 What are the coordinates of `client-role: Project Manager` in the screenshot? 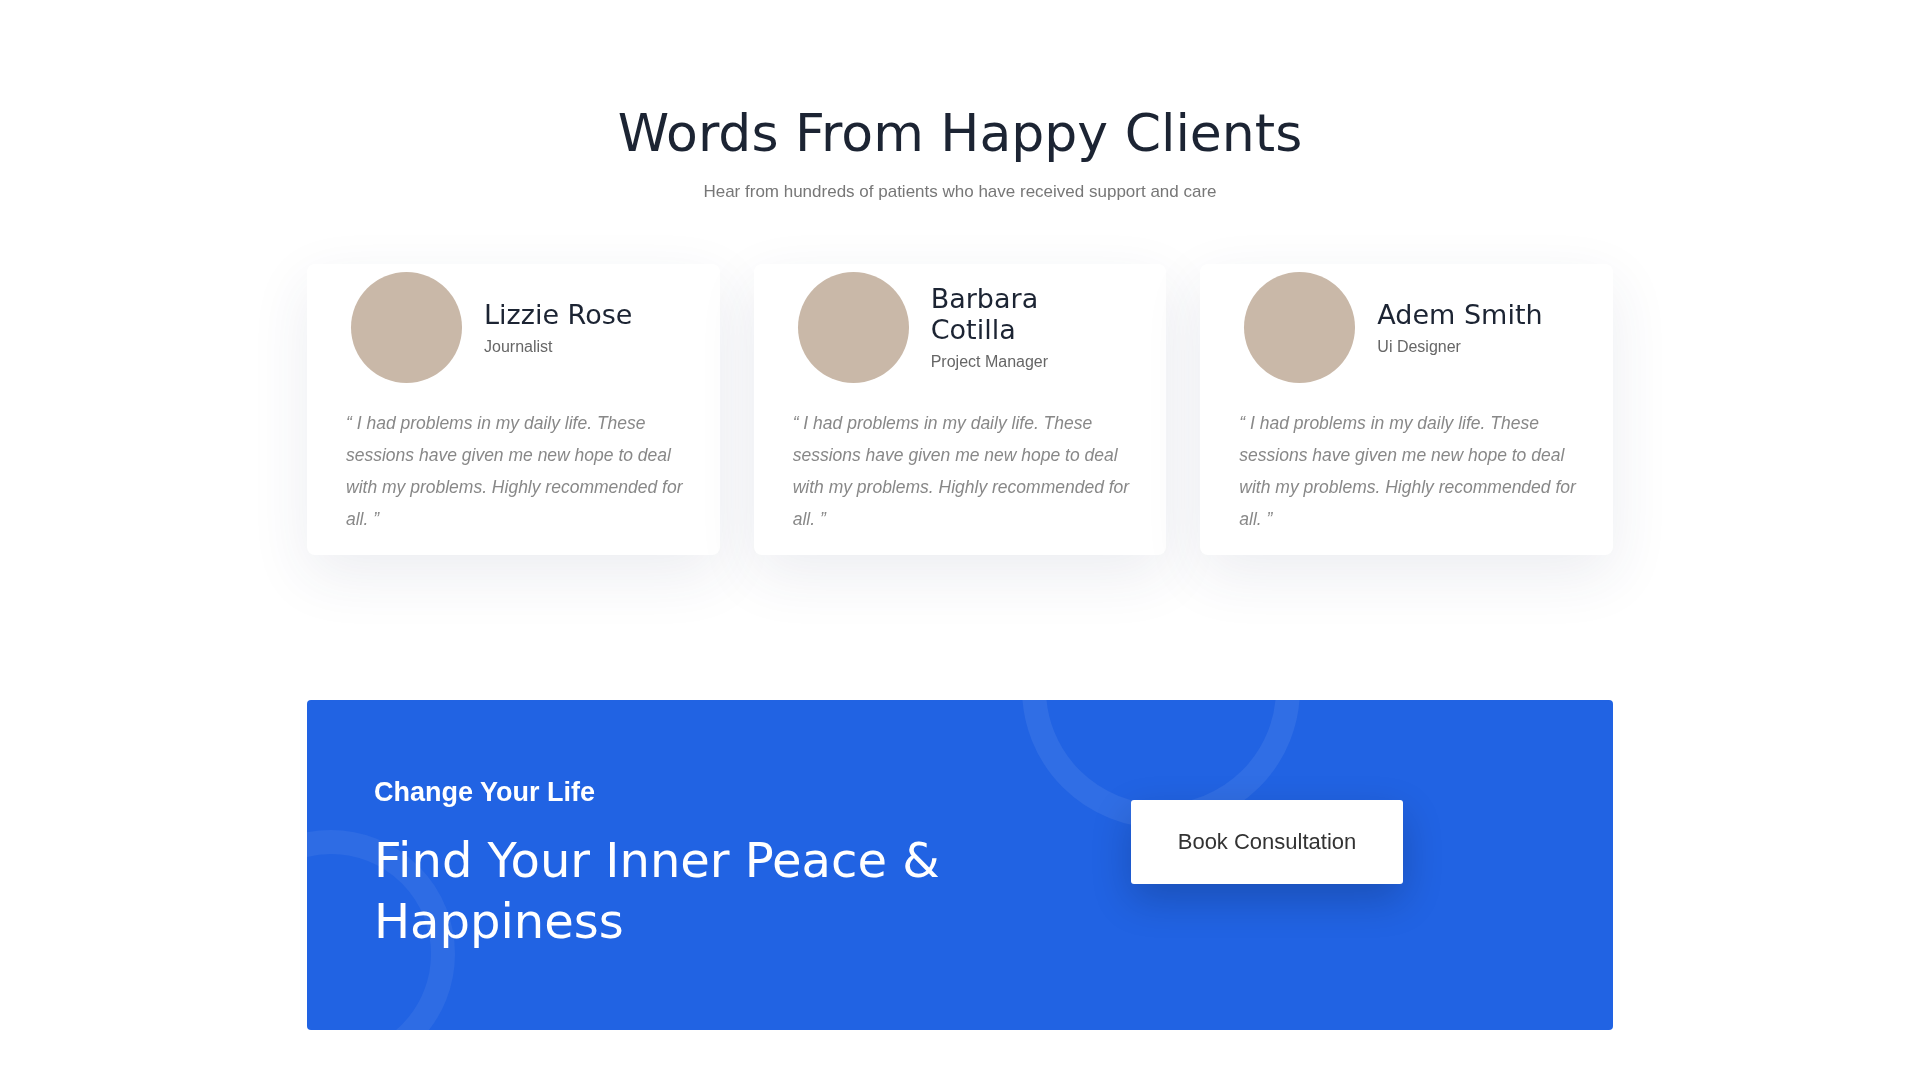 It's located at (990, 362).